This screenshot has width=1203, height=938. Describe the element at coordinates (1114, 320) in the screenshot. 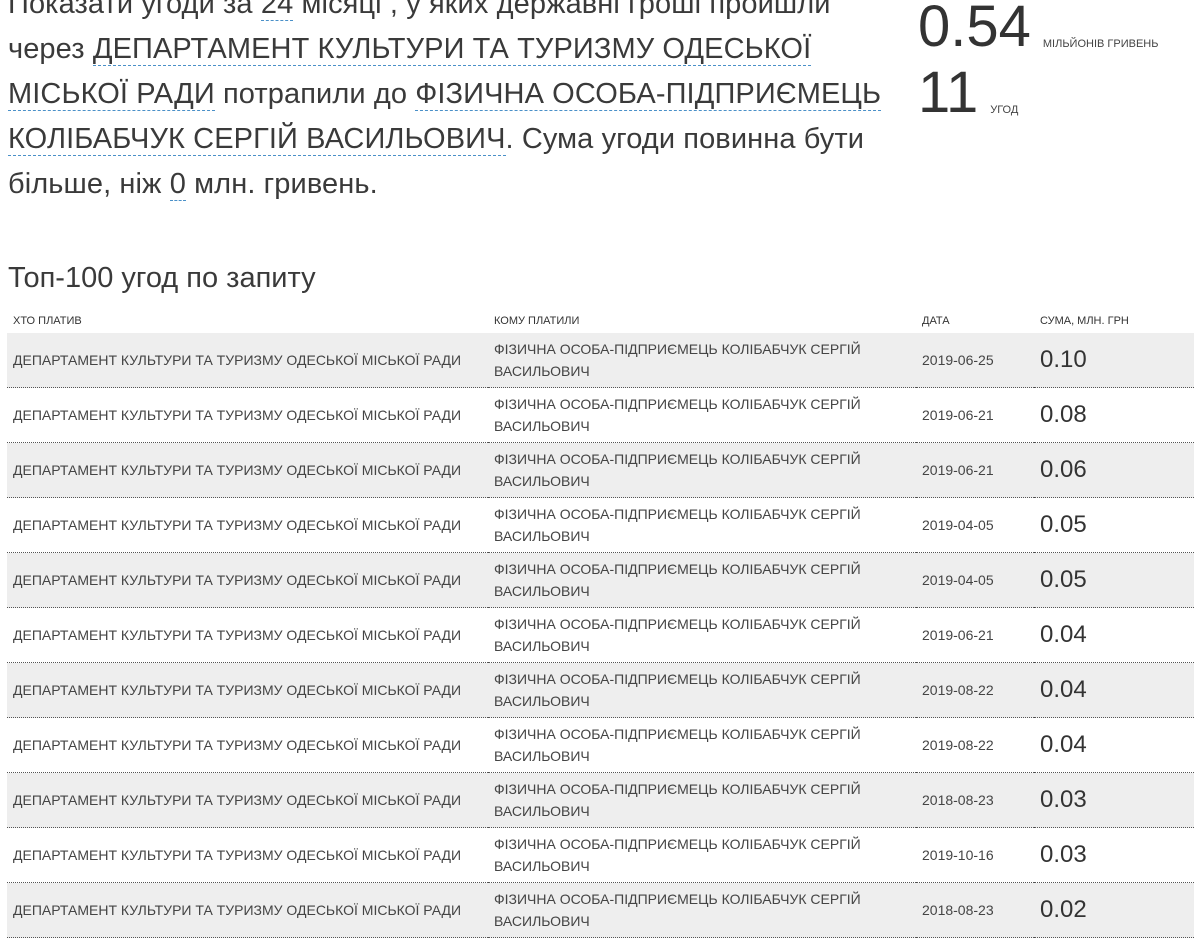

I see `header-amount: Сума, млн. грн` at that location.